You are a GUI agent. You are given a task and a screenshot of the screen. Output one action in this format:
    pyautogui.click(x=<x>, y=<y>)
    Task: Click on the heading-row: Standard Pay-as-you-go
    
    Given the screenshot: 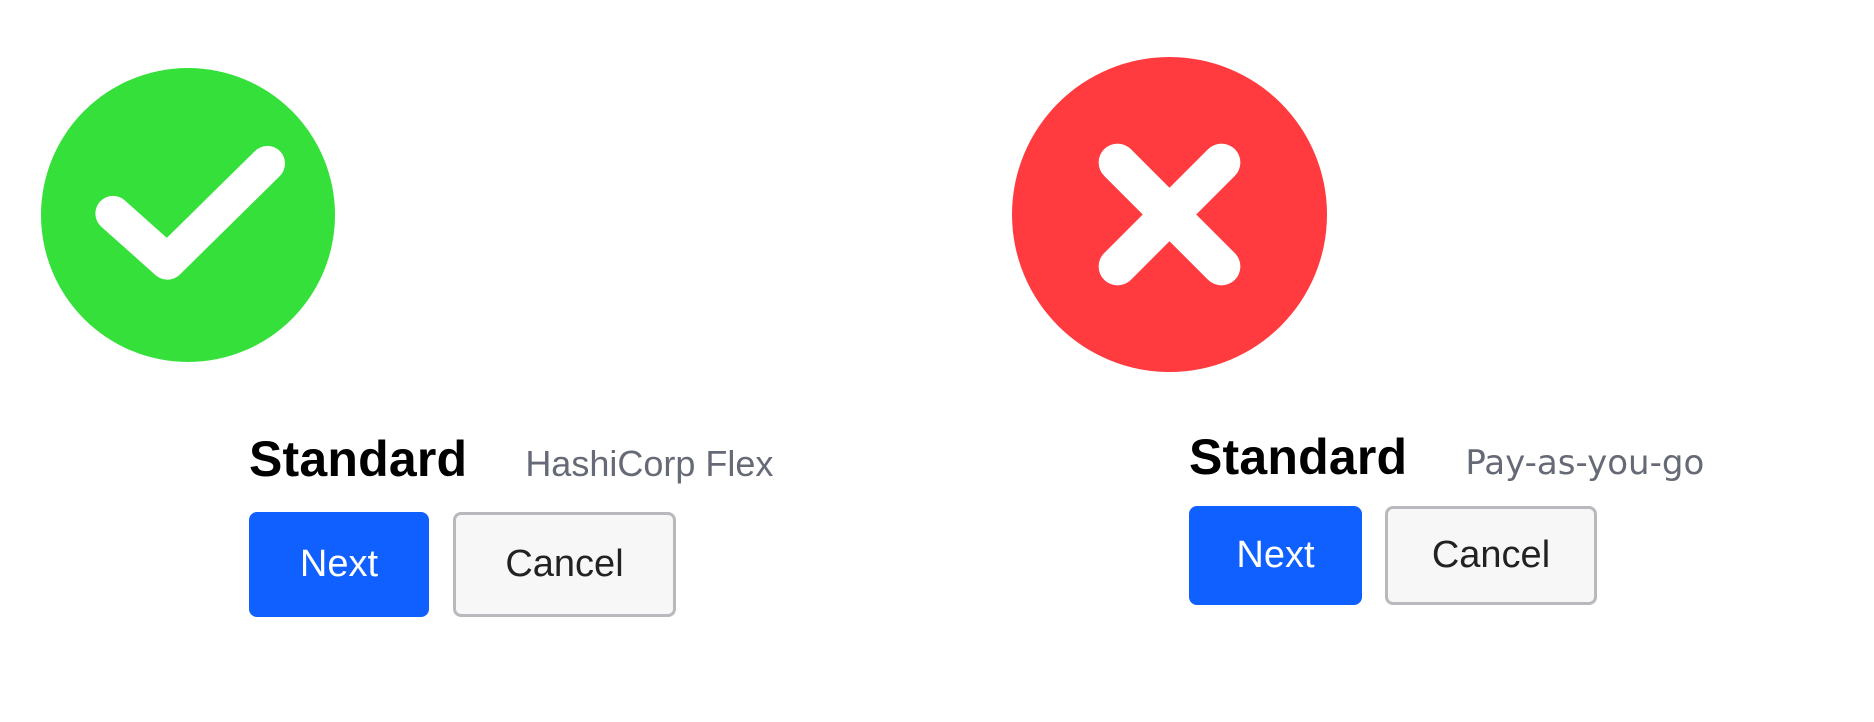 What is the action you would take?
    pyautogui.click(x=1446, y=457)
    